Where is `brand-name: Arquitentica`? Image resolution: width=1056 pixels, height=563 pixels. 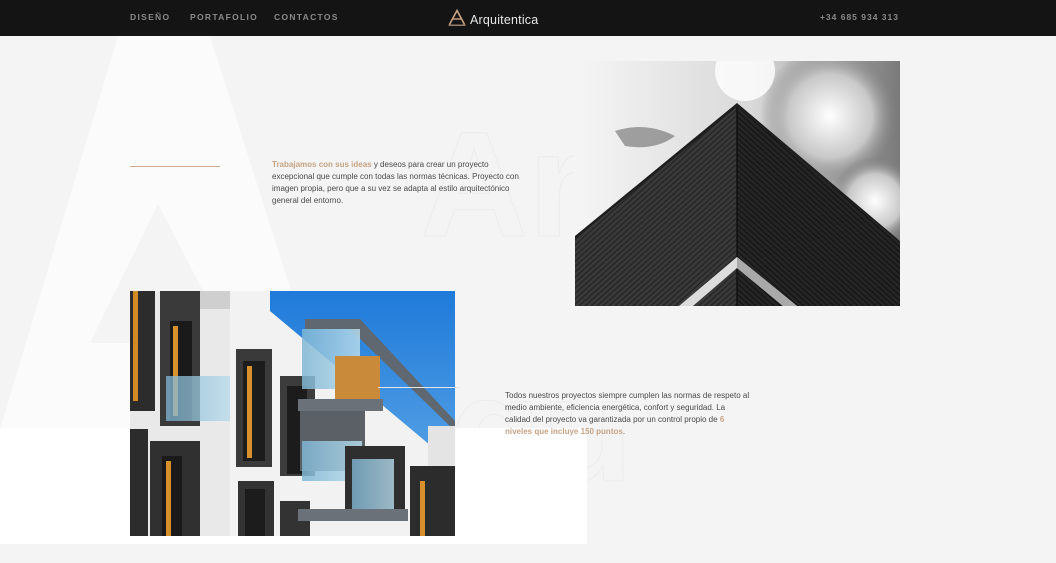 brand-name: Arquitentica is located at coordinates (504, 20).